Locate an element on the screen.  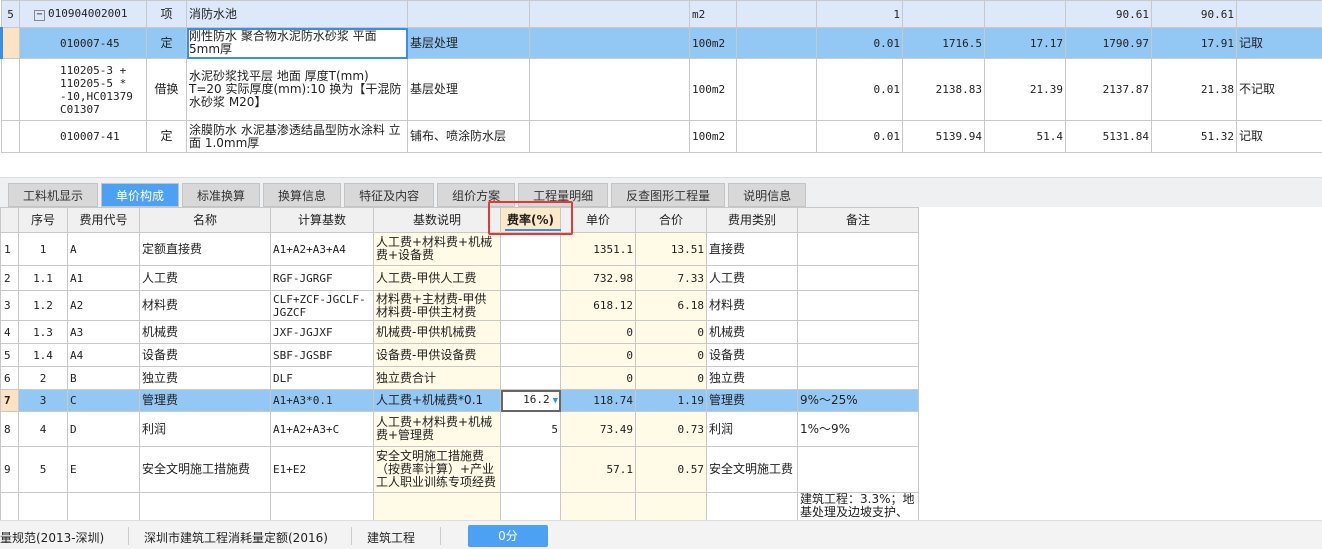
tab-3: 换算信息 is located at coordinates (302, 195).